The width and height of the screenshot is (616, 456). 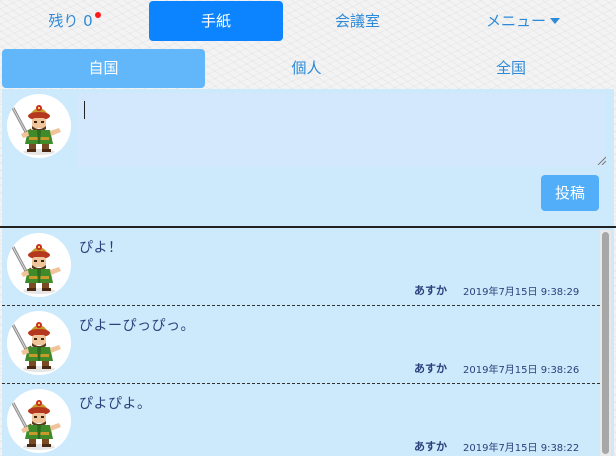 I want to click on post-button: 投稿, so click(x=570, y=193).